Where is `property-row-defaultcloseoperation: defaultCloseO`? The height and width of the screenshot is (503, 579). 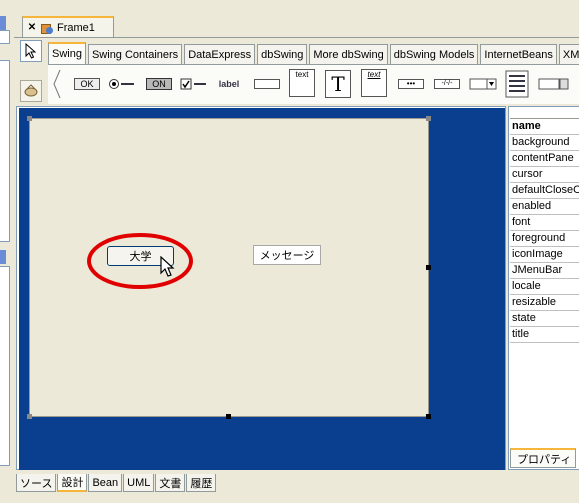
property-row-defaultcloseoperation: defaultCloseO is located at coordinates (544, 191).